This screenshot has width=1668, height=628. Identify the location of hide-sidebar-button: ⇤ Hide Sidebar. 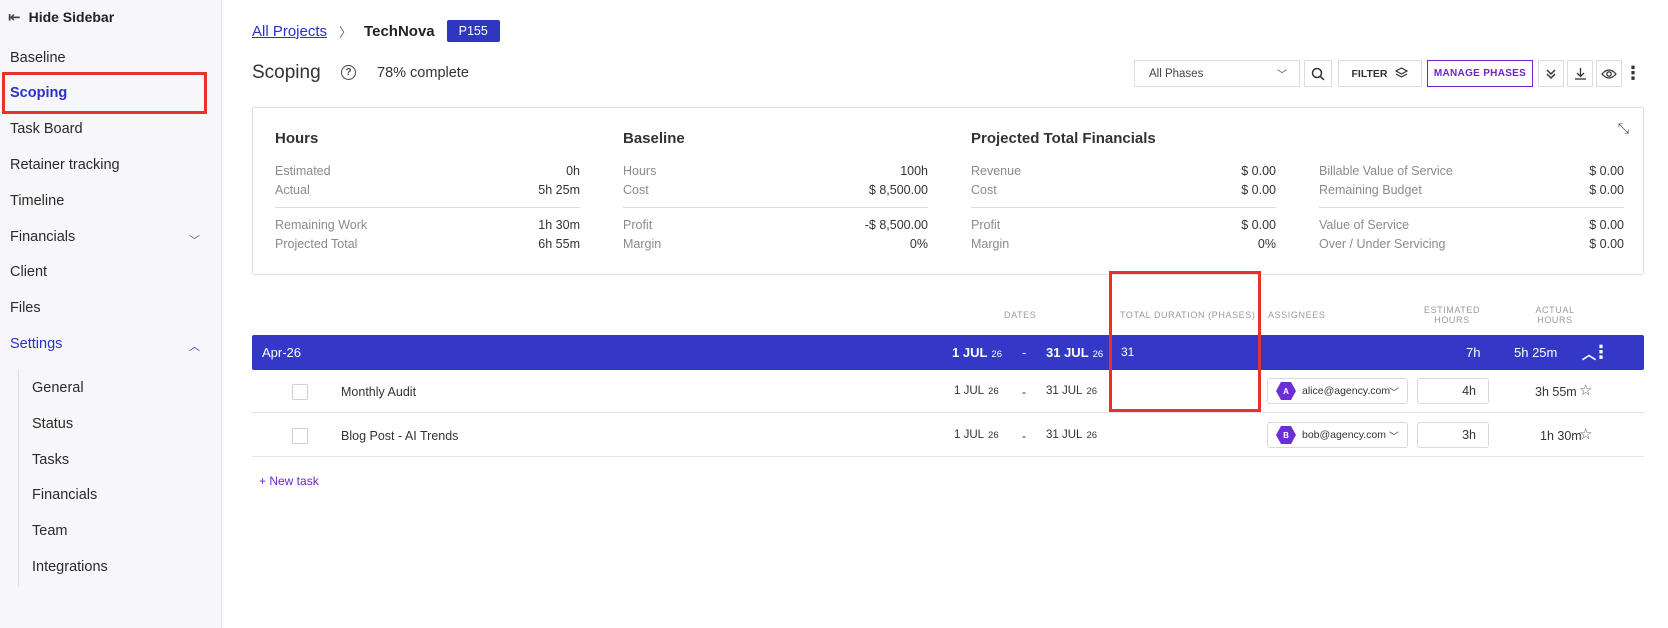
(61, 17).